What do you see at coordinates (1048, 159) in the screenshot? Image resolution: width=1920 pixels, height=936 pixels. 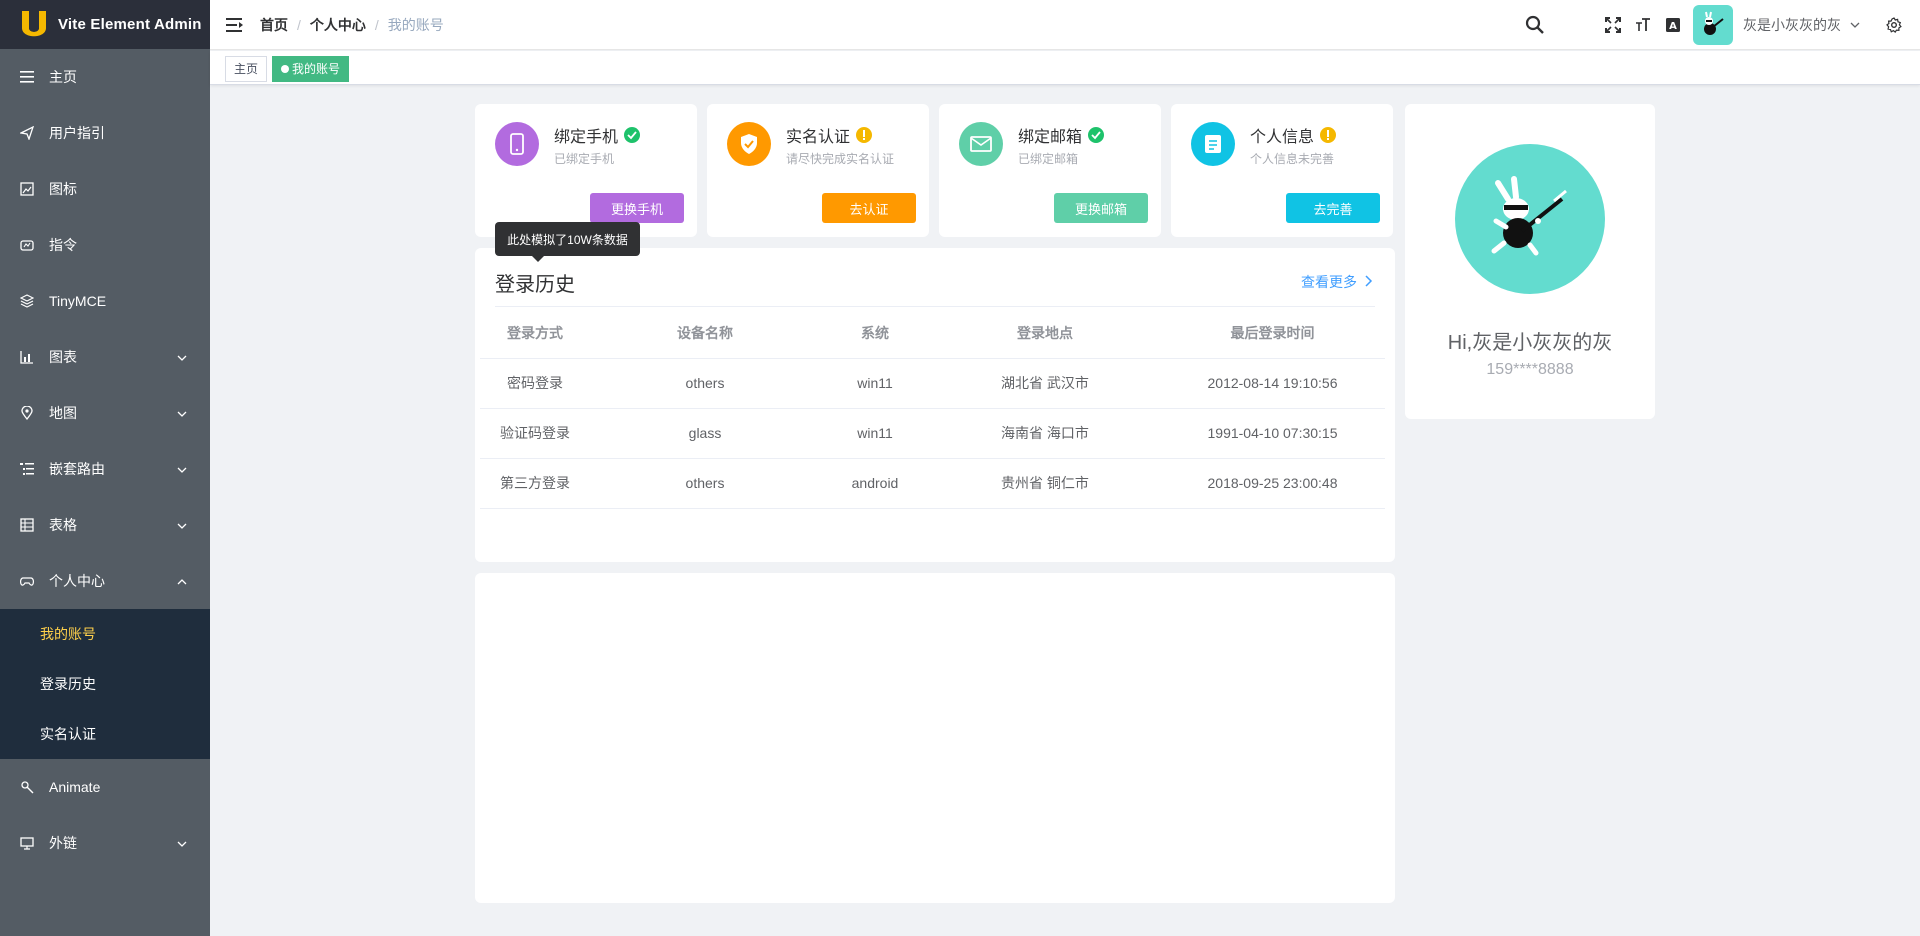 I see `card-subtitle: 已绑定邮箱` at bounding box center [1048, 159].